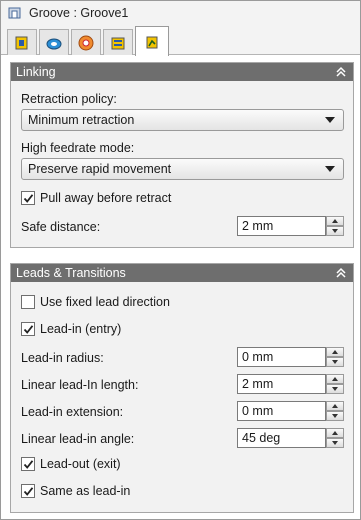 This screenshot has width=361, height=520. I want to click on tab-heights, so click(86, 42).